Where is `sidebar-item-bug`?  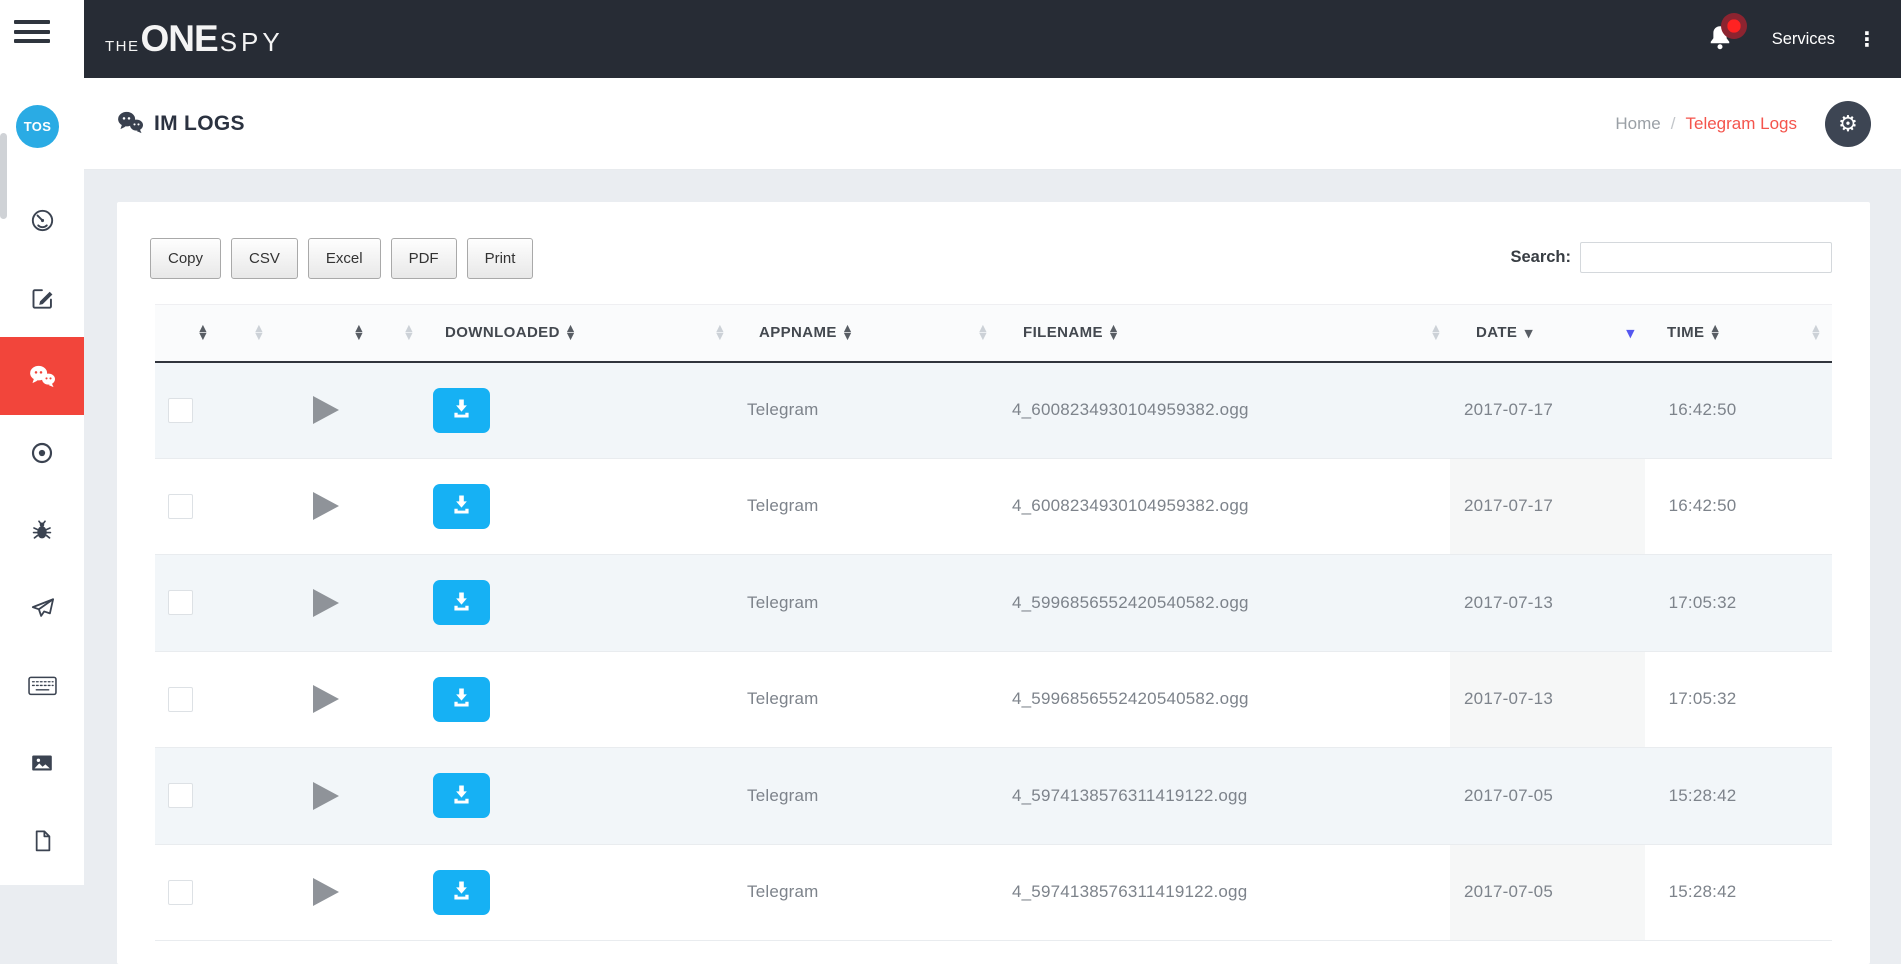
sidebar-item-bug is located at coordinates (42, 531).